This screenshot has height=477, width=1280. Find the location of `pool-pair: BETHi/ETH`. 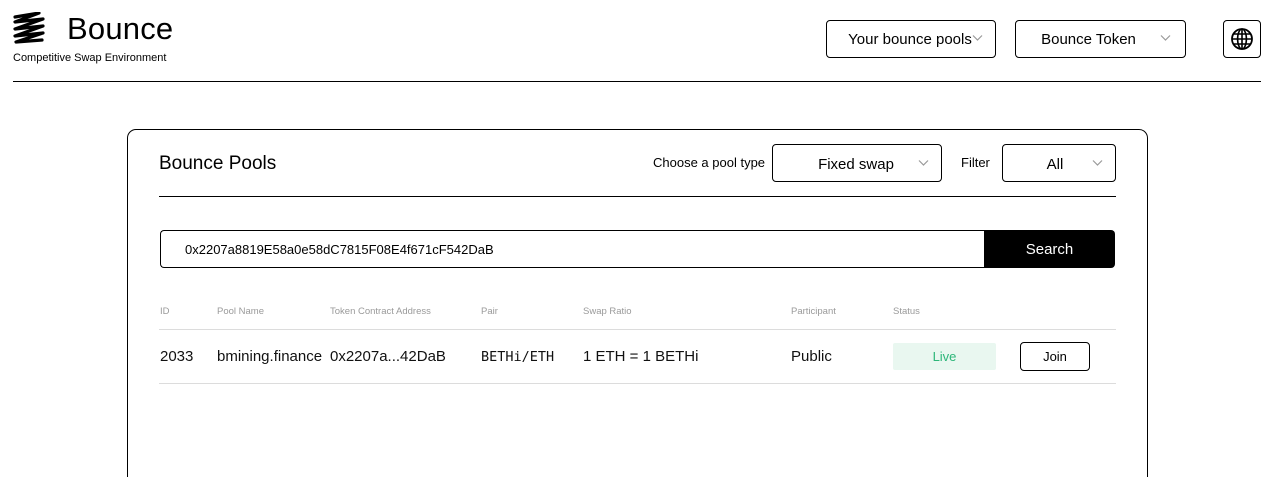

pool-pair: BETHi/ETH is located at coordinates (518, 357).